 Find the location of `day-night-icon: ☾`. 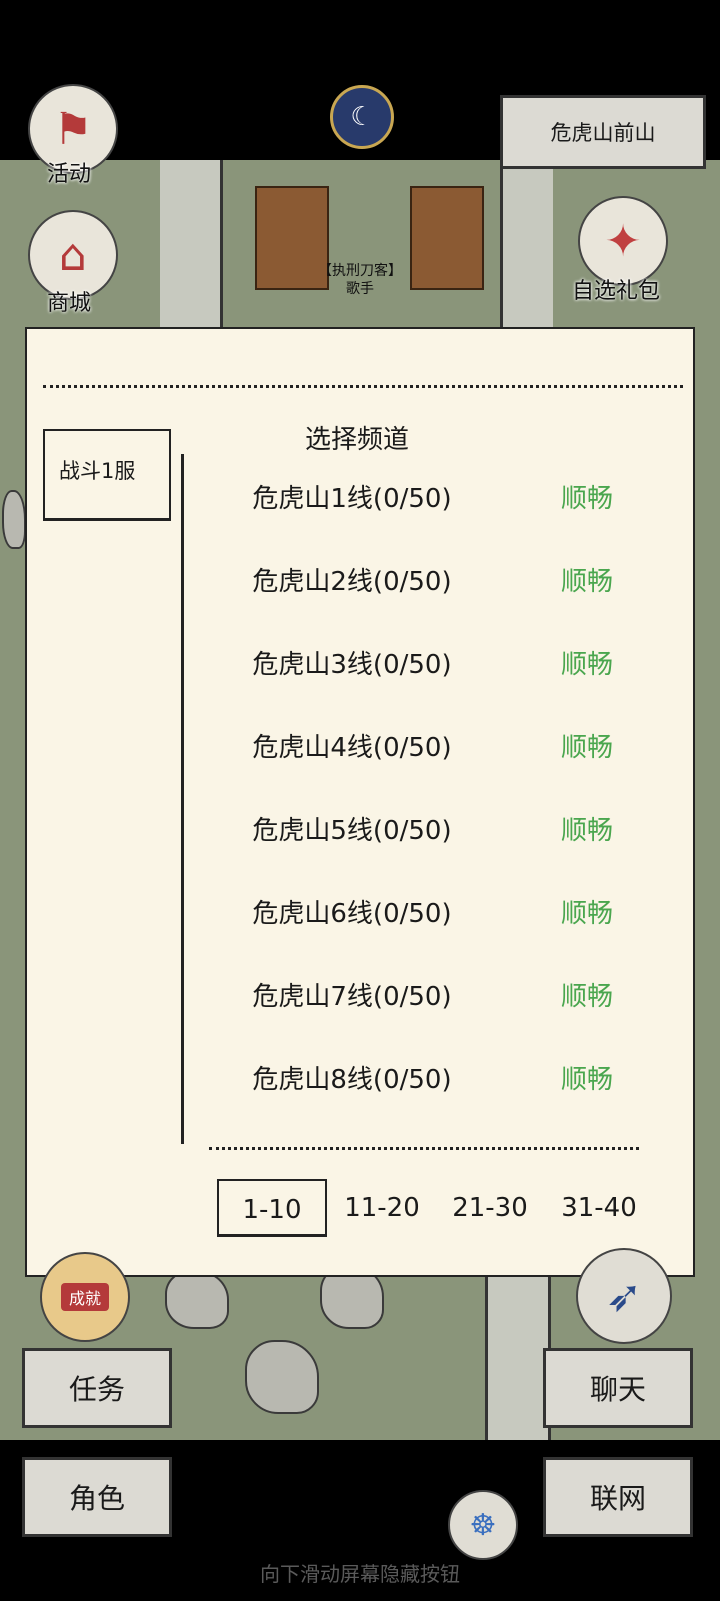

day-night-icon: ☾ is located at coordinates (362, 117).